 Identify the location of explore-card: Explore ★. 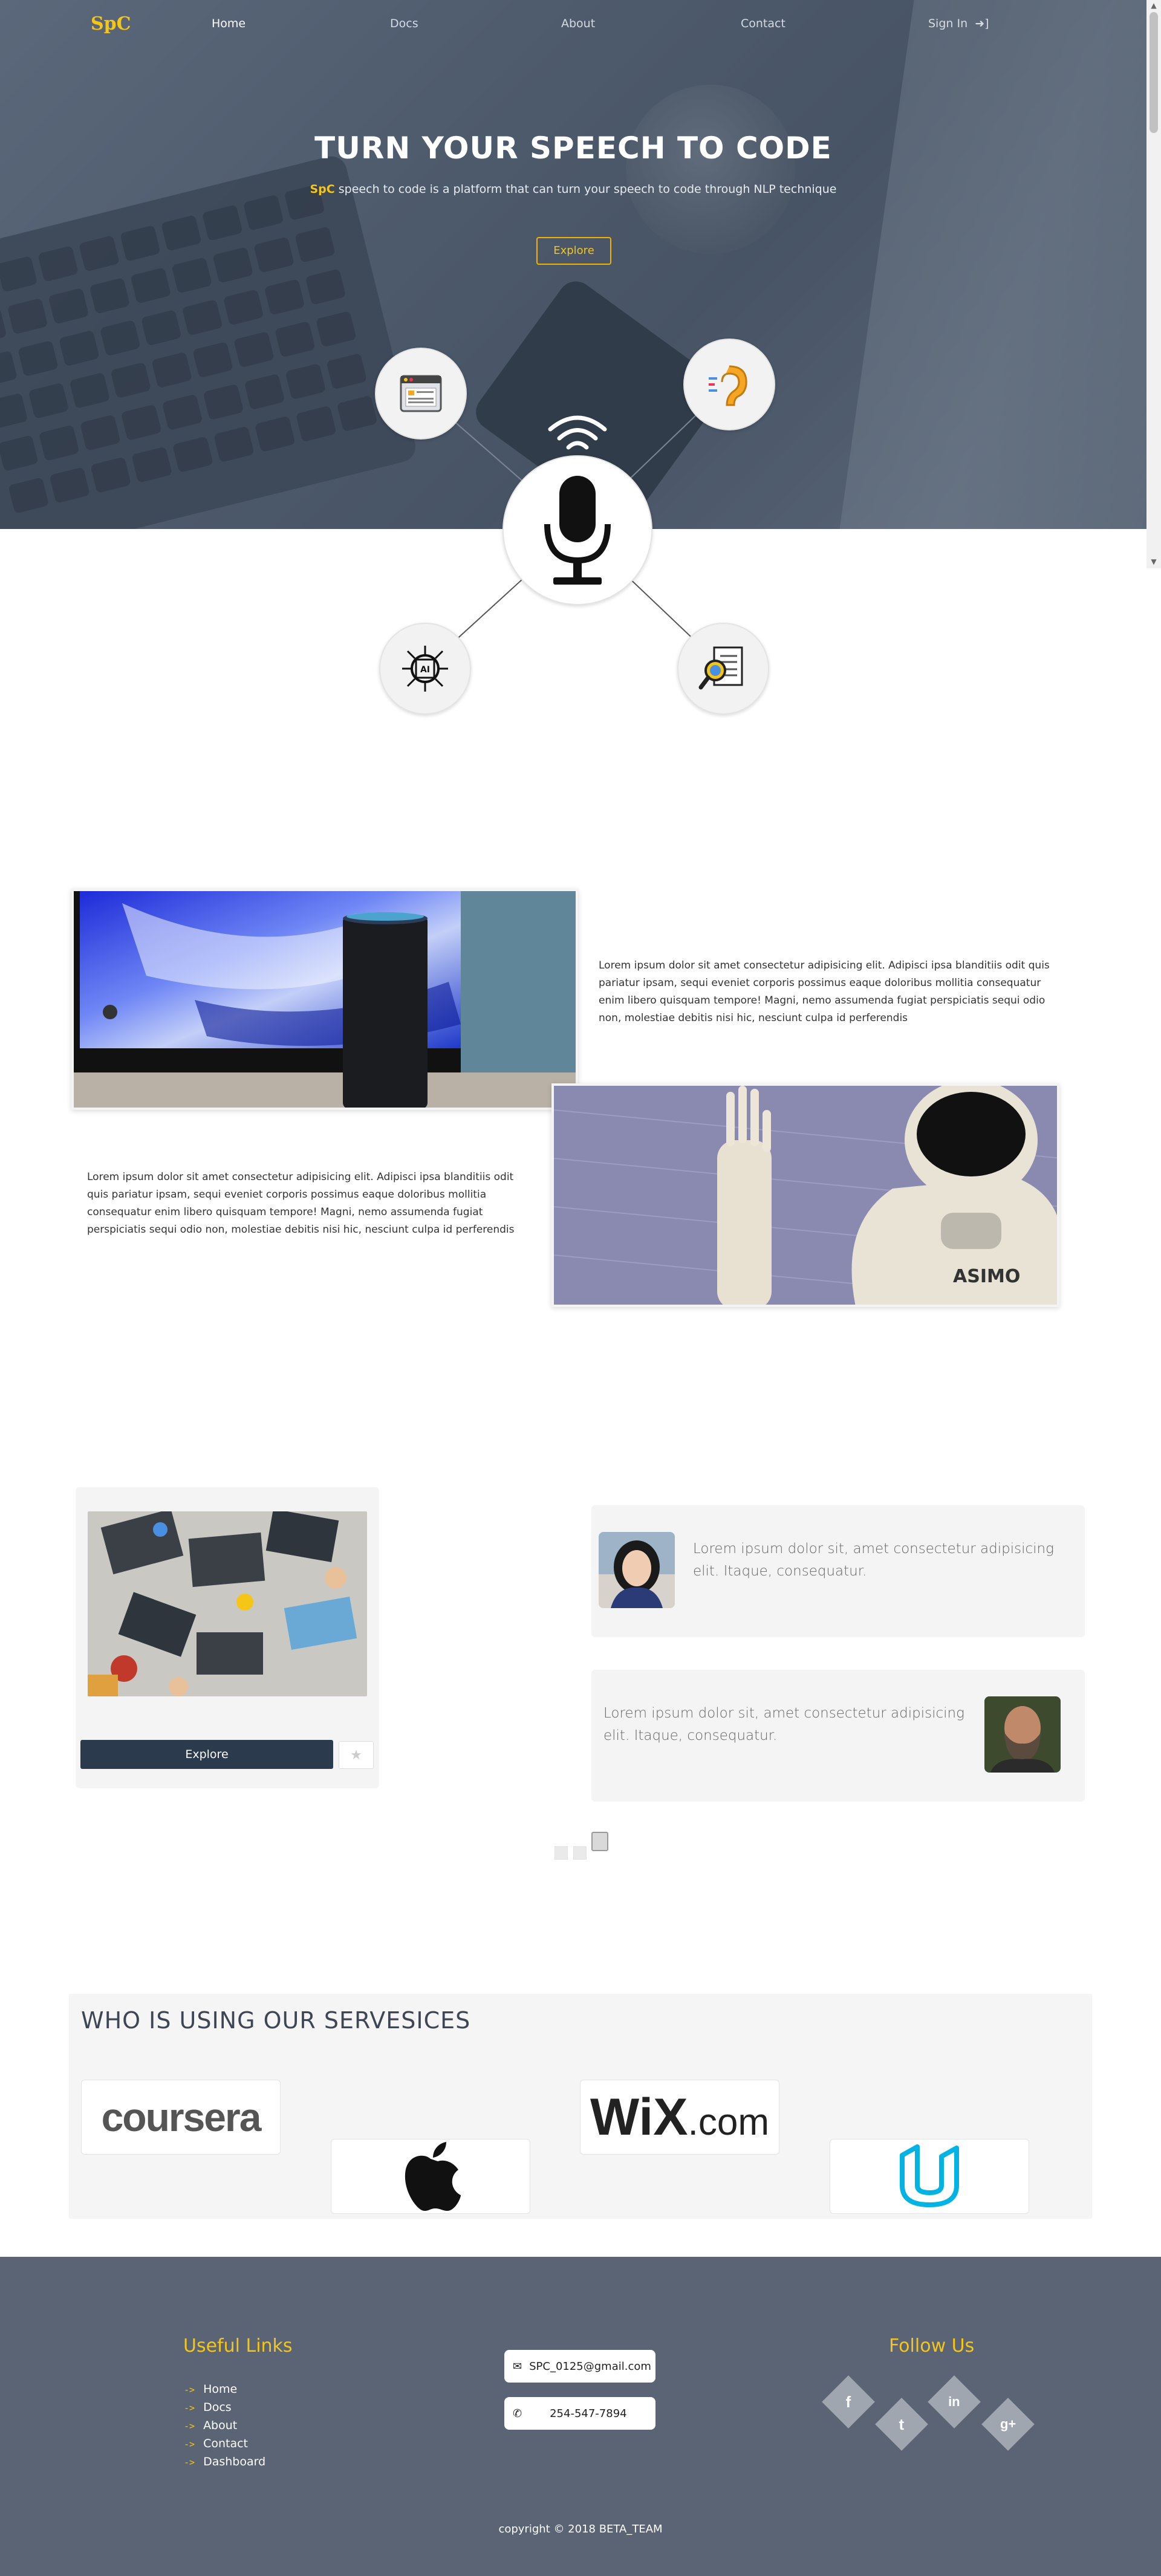
(228, 1638).